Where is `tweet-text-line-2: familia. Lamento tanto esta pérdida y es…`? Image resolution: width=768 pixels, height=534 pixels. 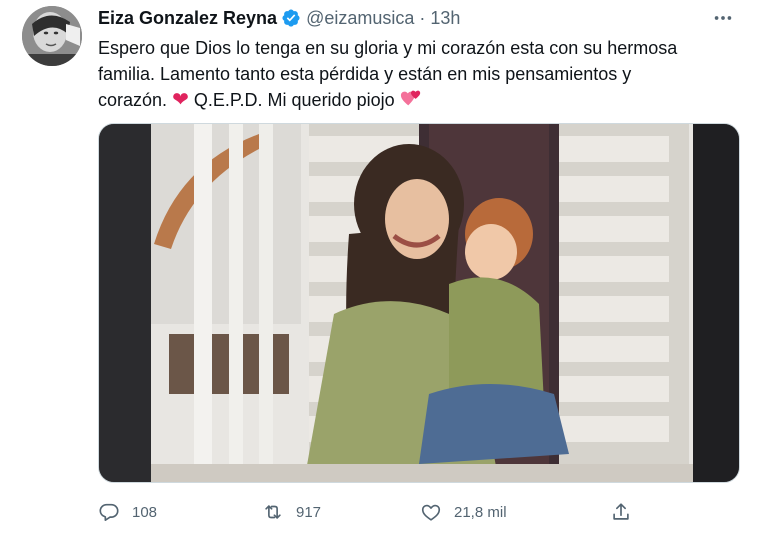
tweet-text-line-2: familia. Lamento tanto esta pérdida y es… is located at coordinates (365, 74).